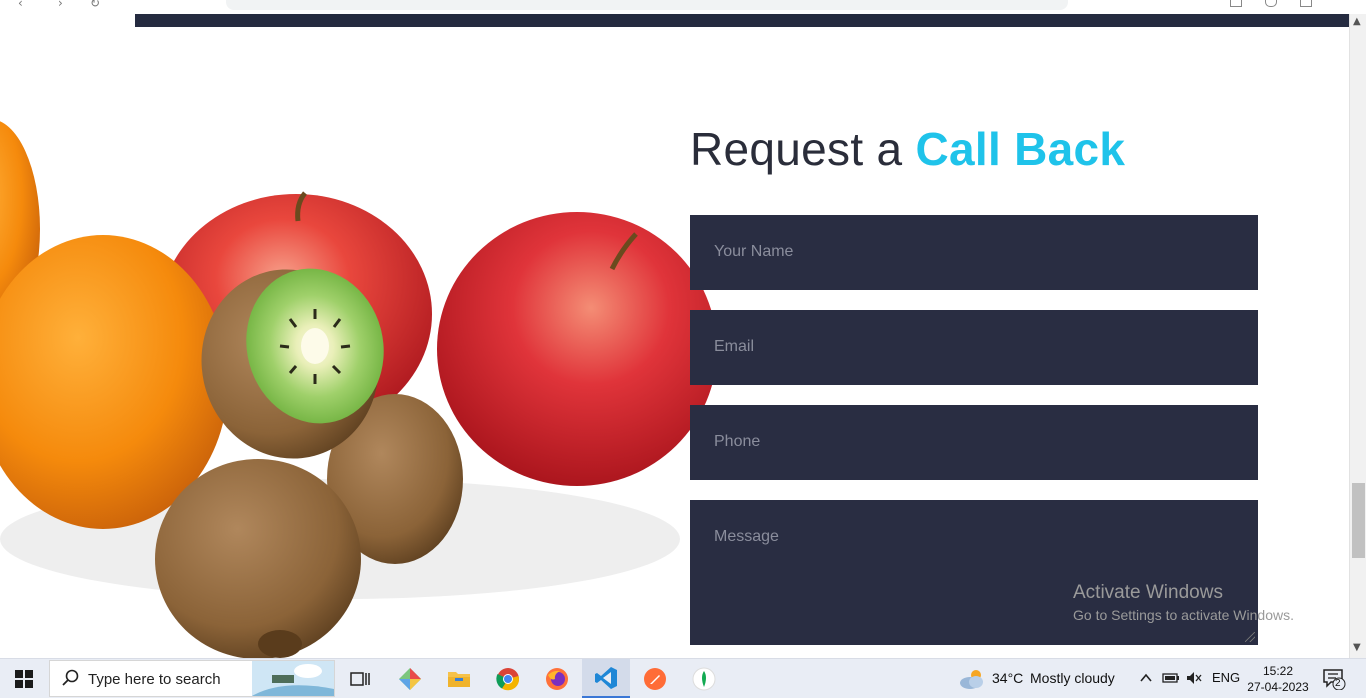 The height and width of the screenshot is (698, 1366). What do you see at coordinates (742, 20) in the screenshot?
I see `header-band` at bounding box center [742, 20].